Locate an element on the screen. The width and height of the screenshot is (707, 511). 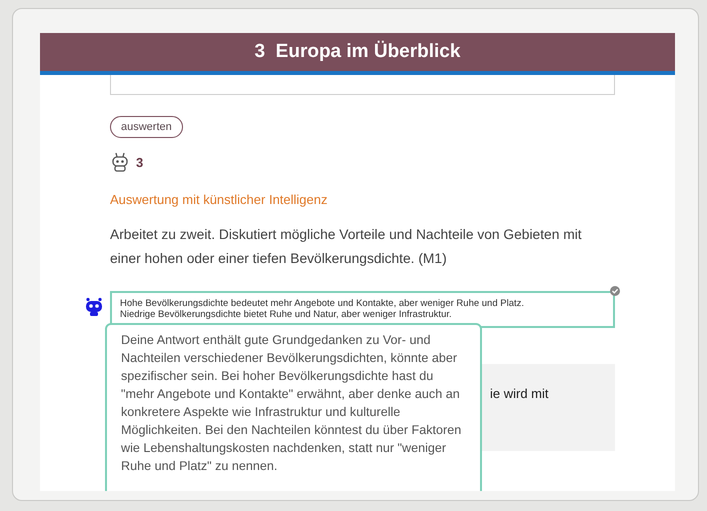
evaluate-button: auswerten is located at coordinates (146, 127).